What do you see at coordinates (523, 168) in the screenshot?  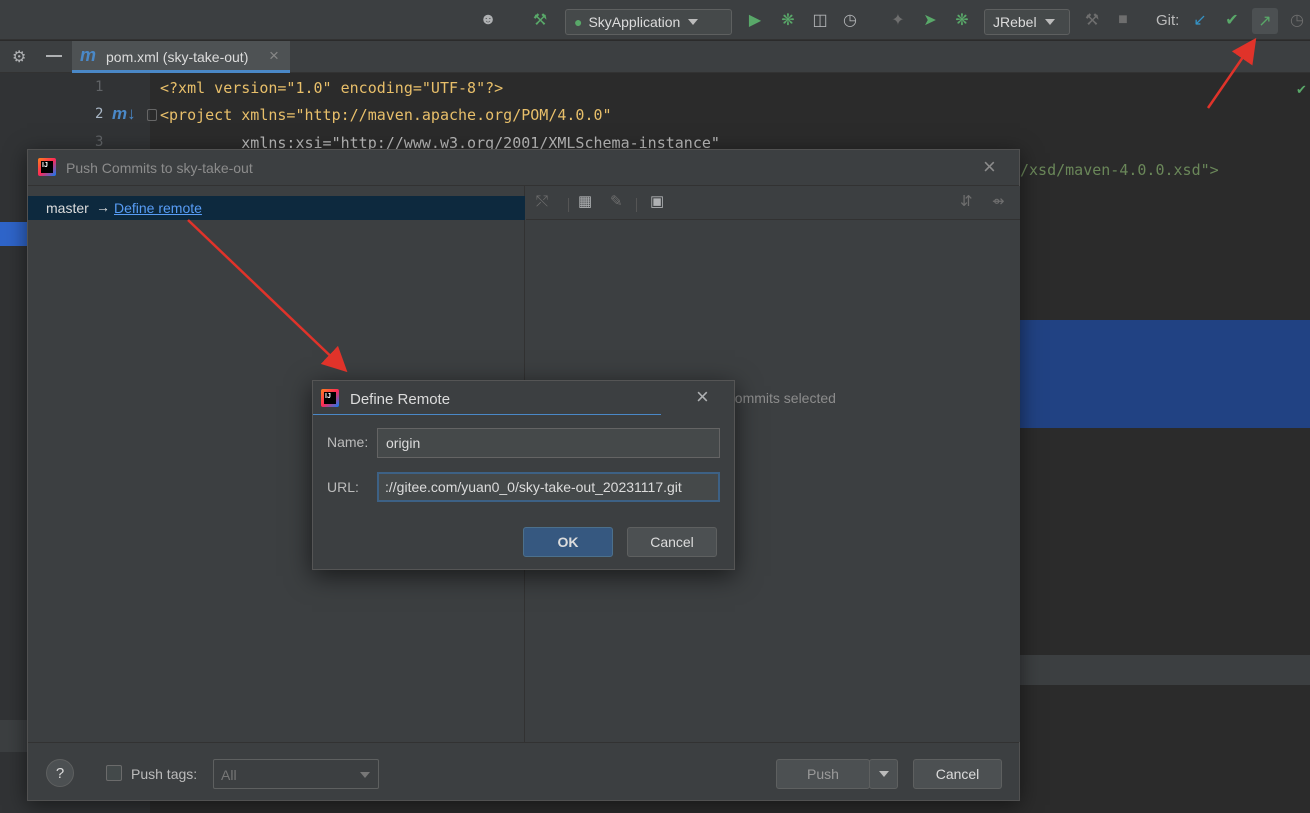 I see `push-dialog-titlebar: IJ Push Commits to sky-take-out ×` at bounding box center [523, 168].